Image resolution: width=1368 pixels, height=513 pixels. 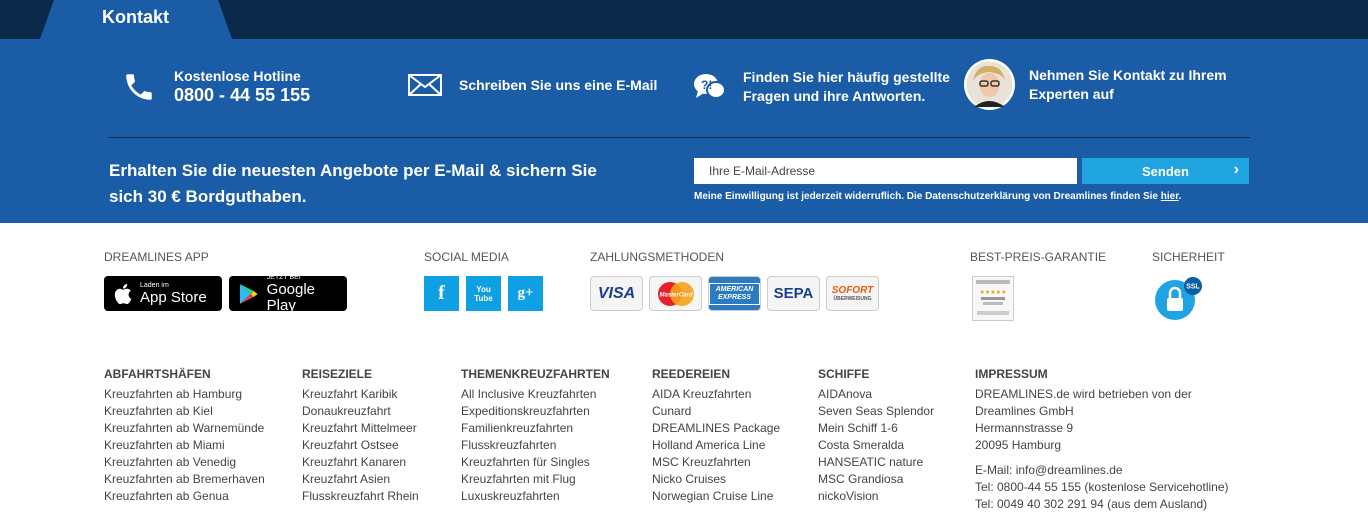 I want to click on list-item: Expeditionskreuzfahrten, so click(x=528, y=411).